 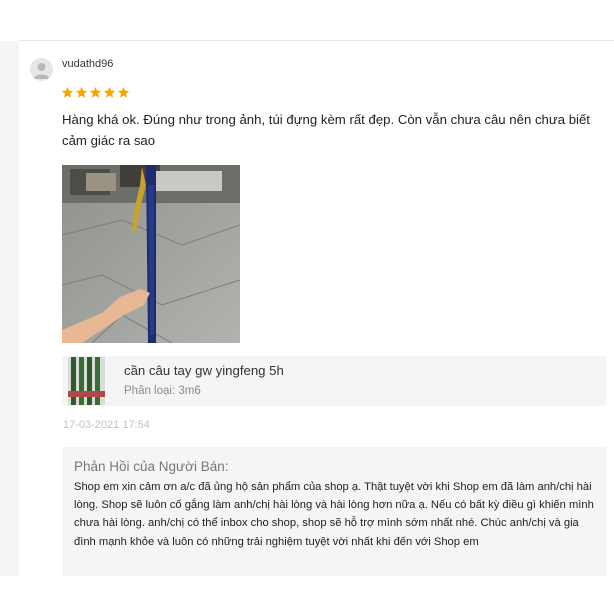 I want to click on product-thumbnail, so click(x=86, y=381).